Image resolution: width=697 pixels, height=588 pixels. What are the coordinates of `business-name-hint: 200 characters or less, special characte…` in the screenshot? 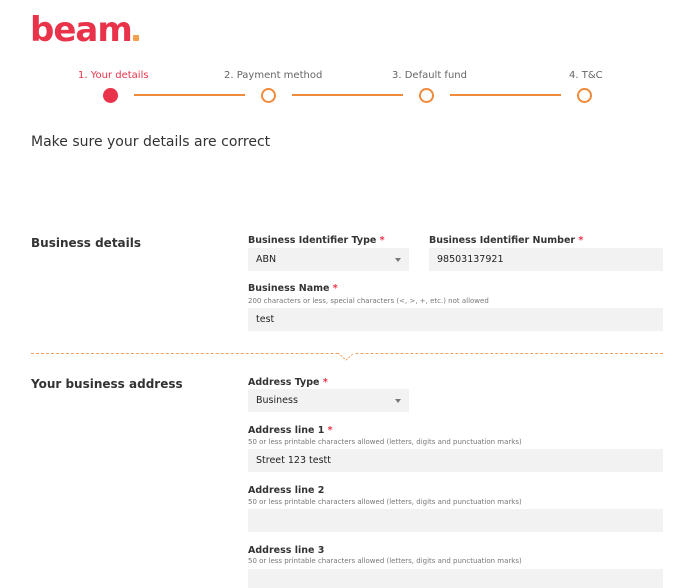 It's located at (368, 301).